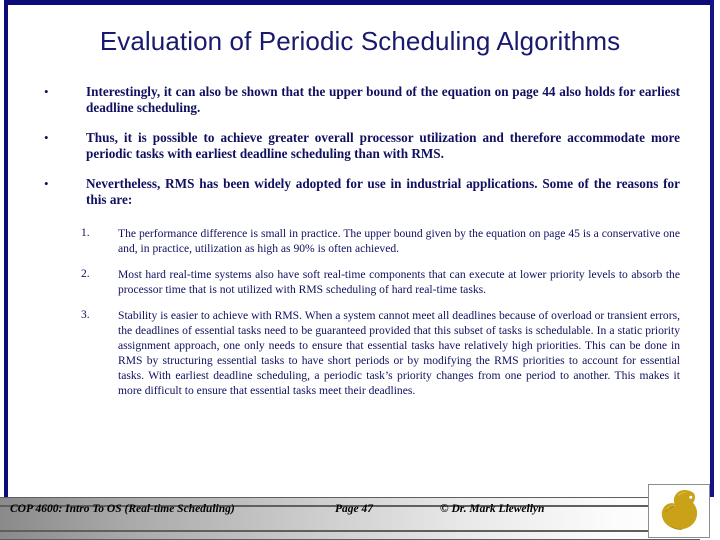  Describe the element at coordinates (359, 2) in the screenshot. I see `slide-border-top` at that location.